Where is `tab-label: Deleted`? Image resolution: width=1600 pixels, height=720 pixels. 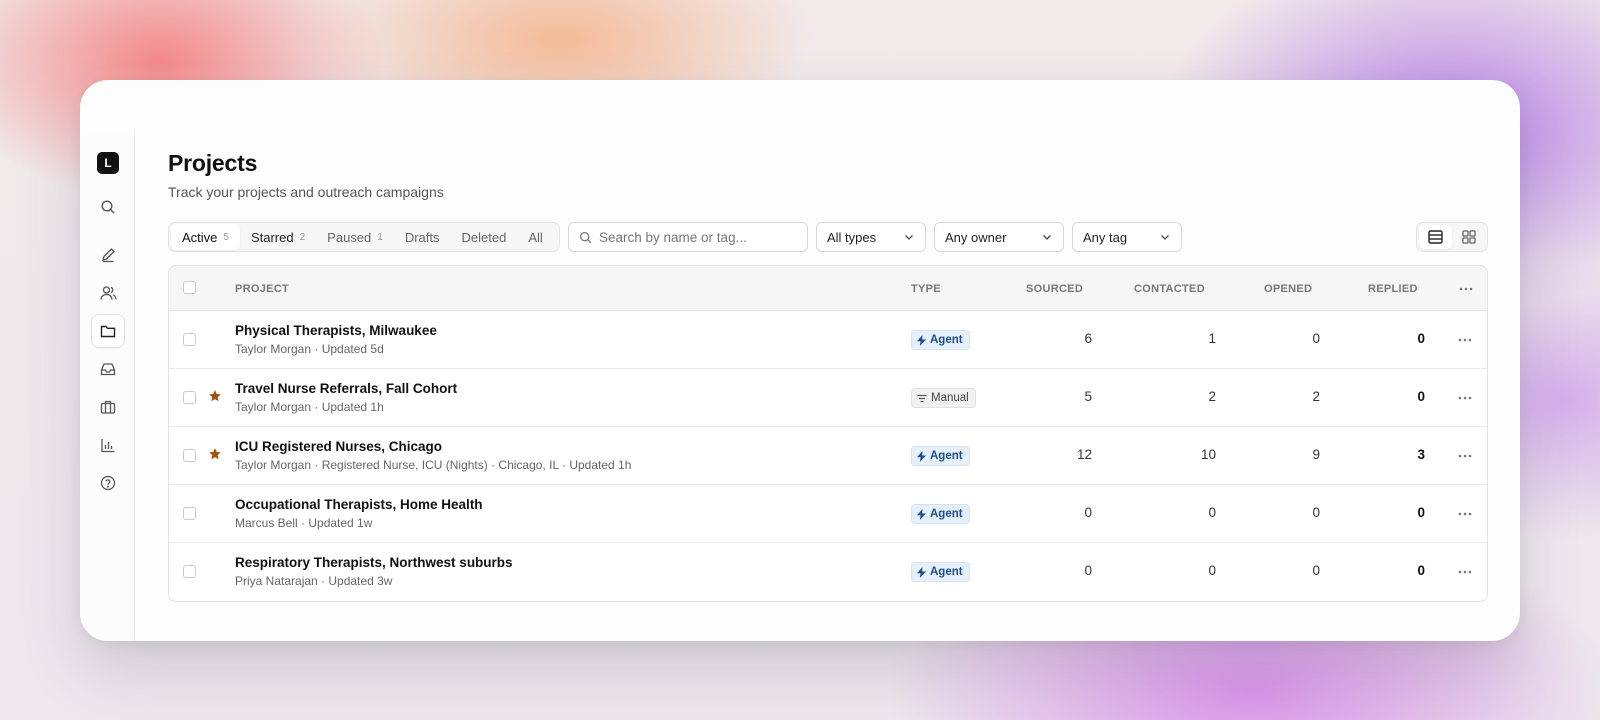 tab-label: Deleted is located at coordinates (484, 237).